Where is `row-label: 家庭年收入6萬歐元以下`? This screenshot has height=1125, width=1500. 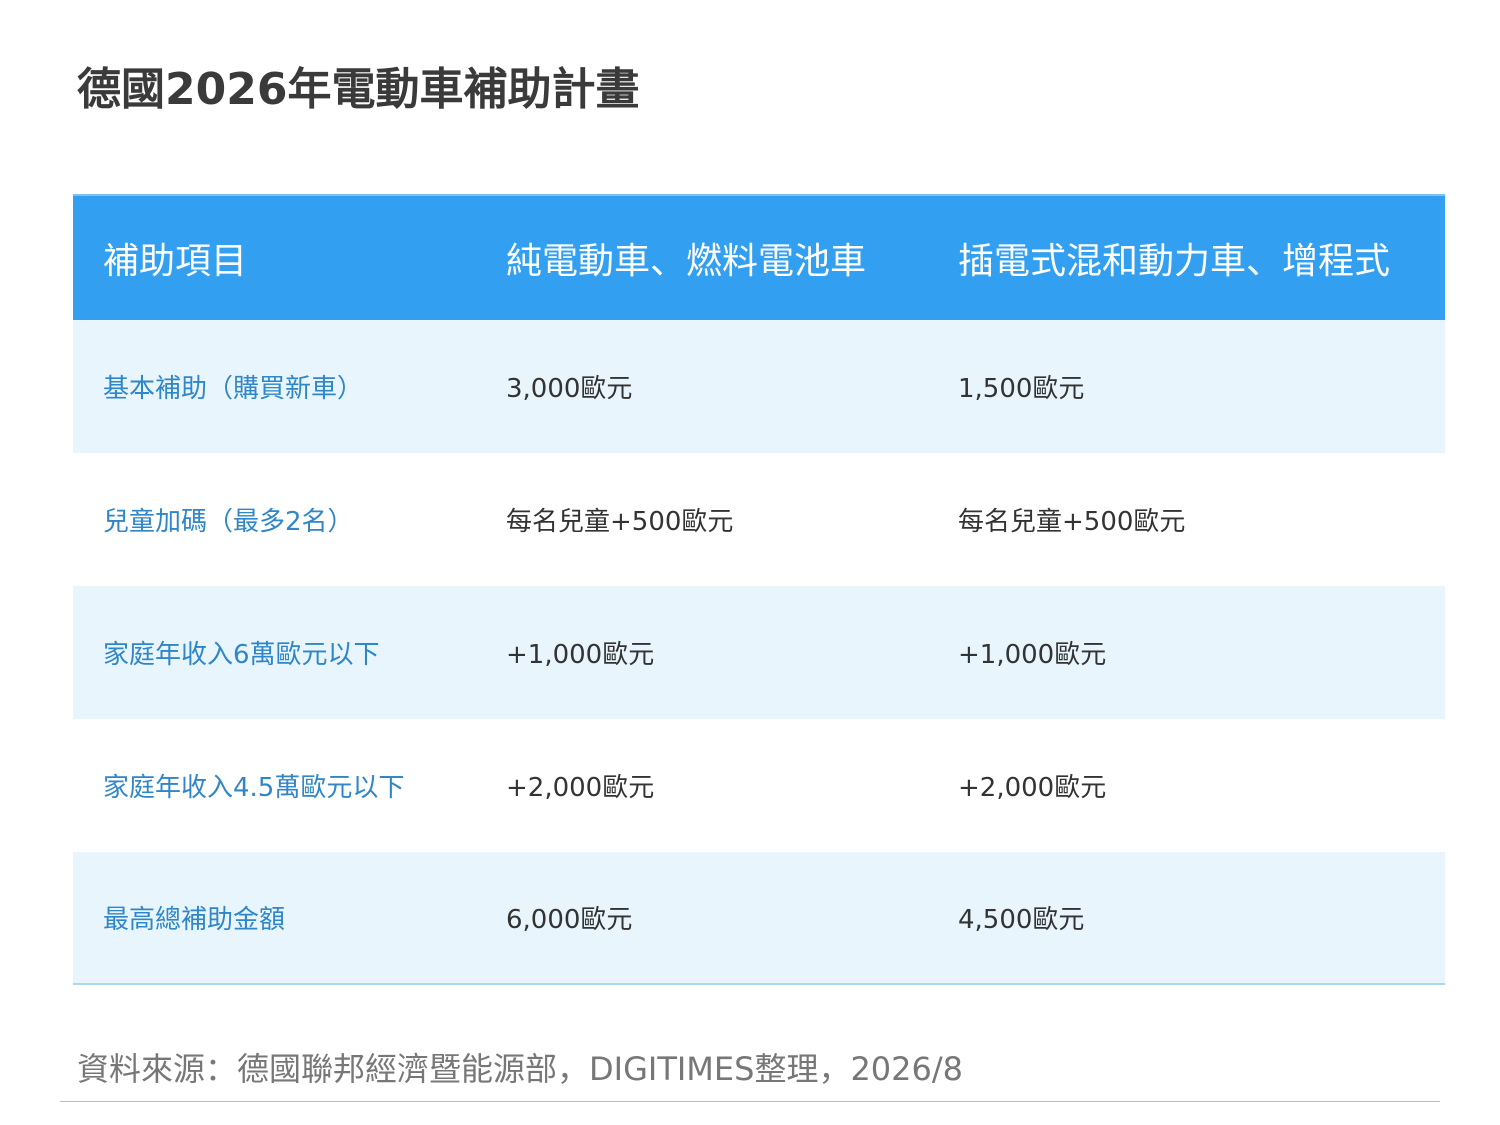 row-label: 家庭年收入6萬歐元以下 is located at coordinates (241, 655).